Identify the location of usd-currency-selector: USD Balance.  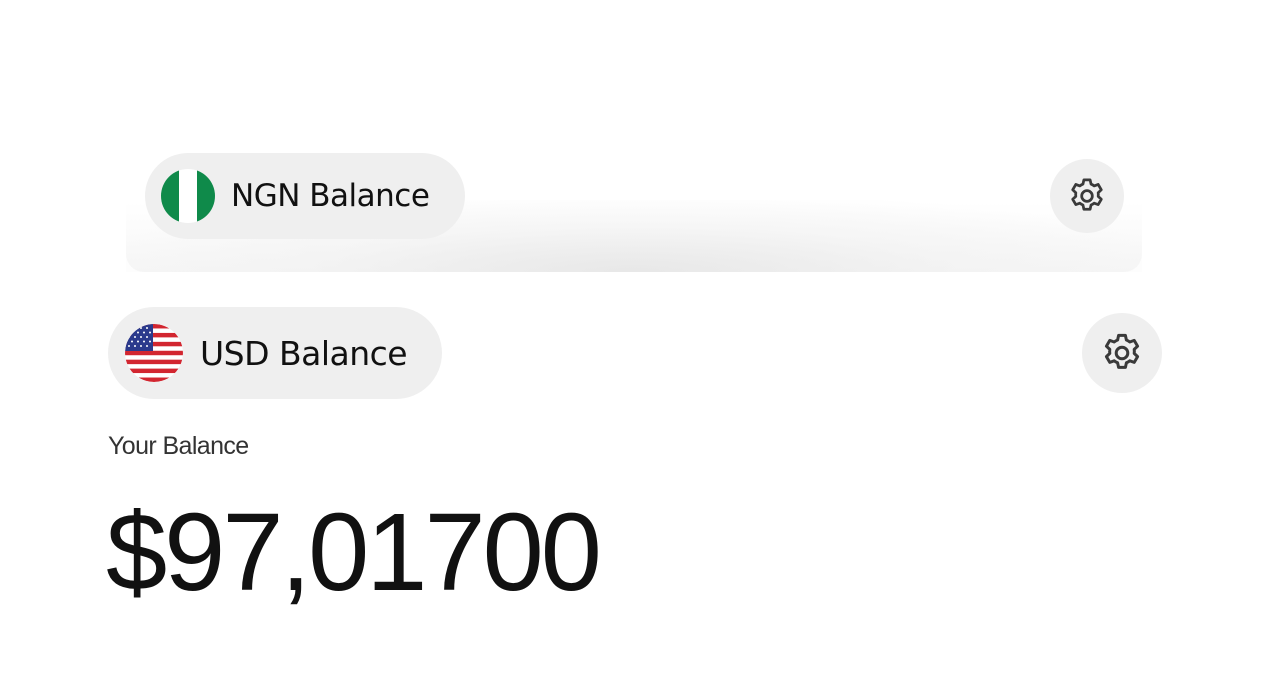
(275, 353).